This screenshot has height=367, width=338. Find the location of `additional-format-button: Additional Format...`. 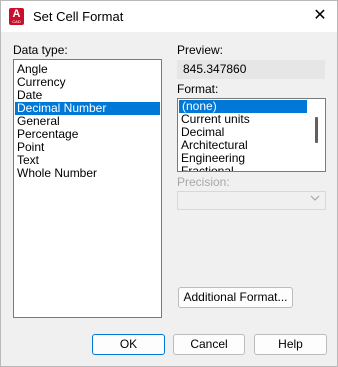

additional-format-button: Additional Format... is located at coordinates (235, 297).